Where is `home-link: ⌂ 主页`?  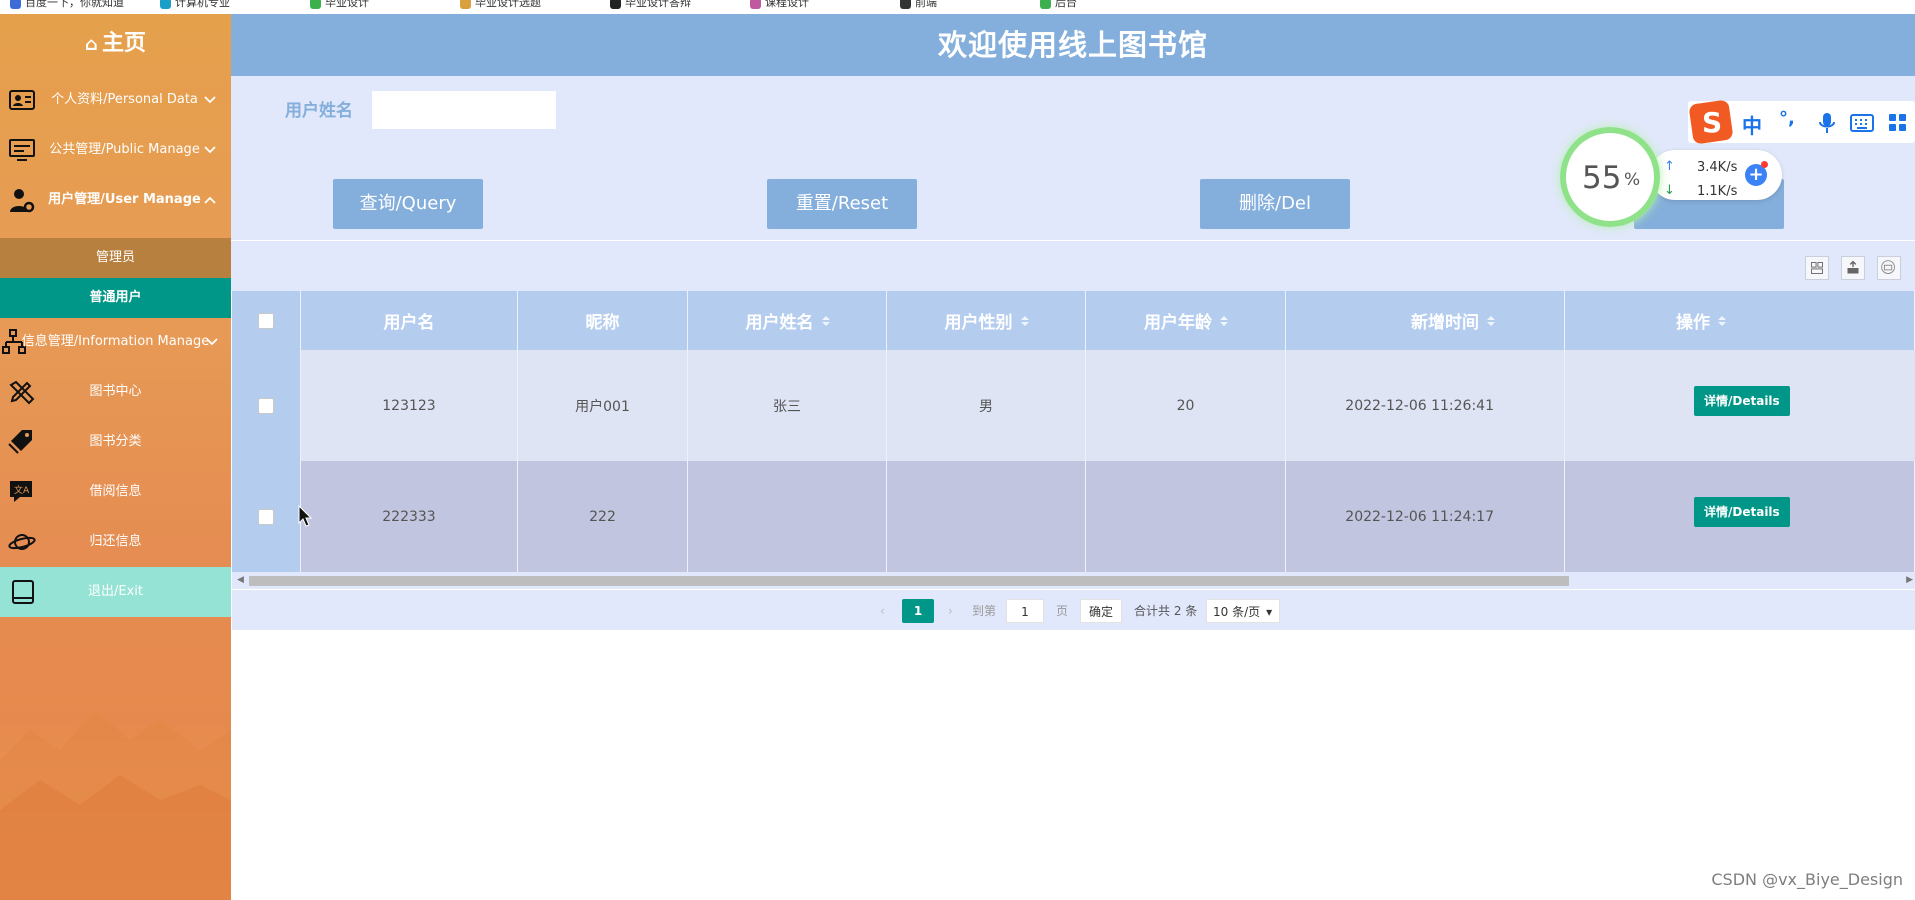
home-link: ⌂ 主页 is located at coordinates (115, 44).